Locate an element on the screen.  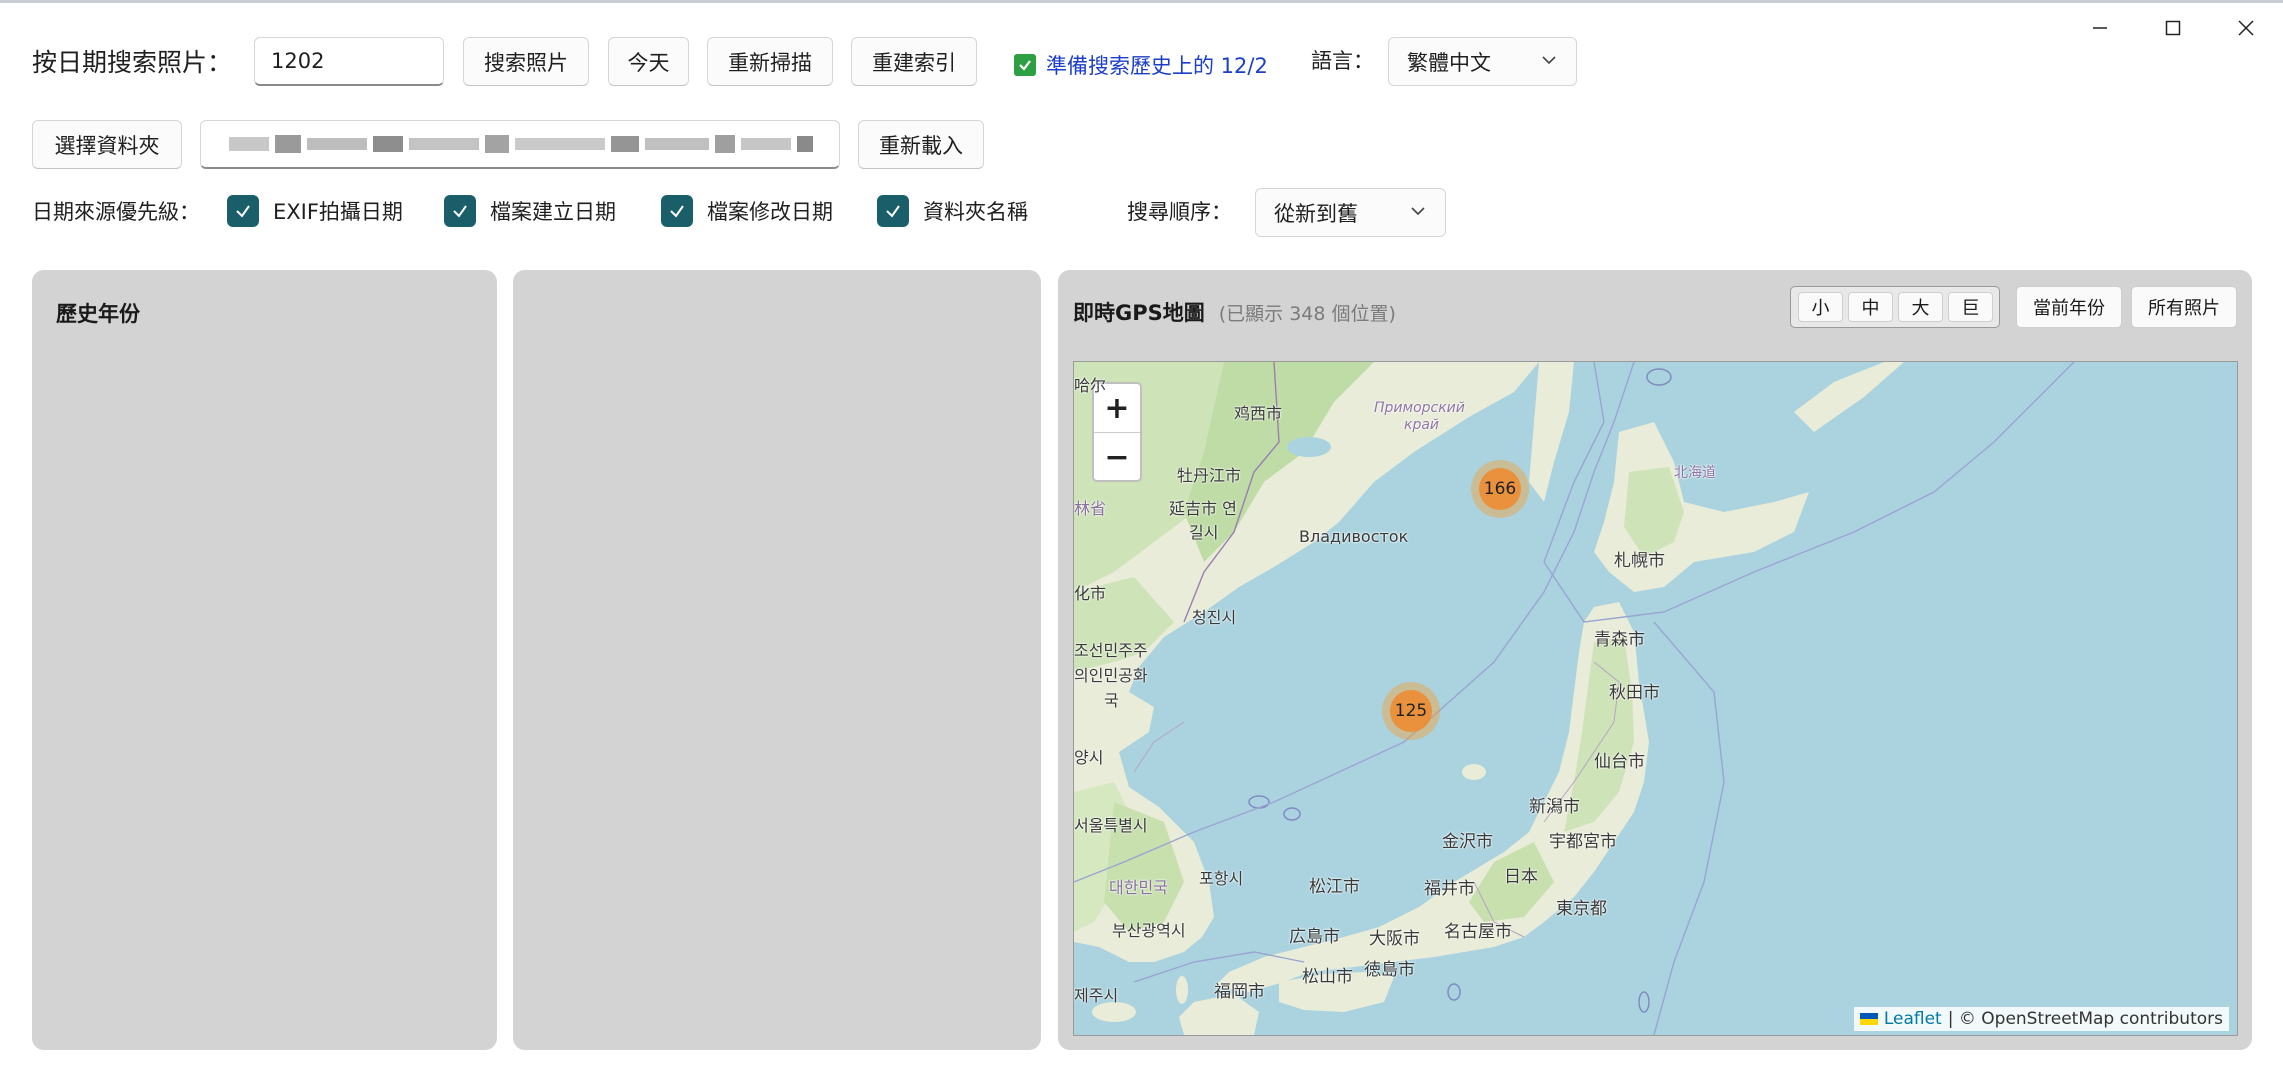
folder-path-field is located at coordinates (520, 144).